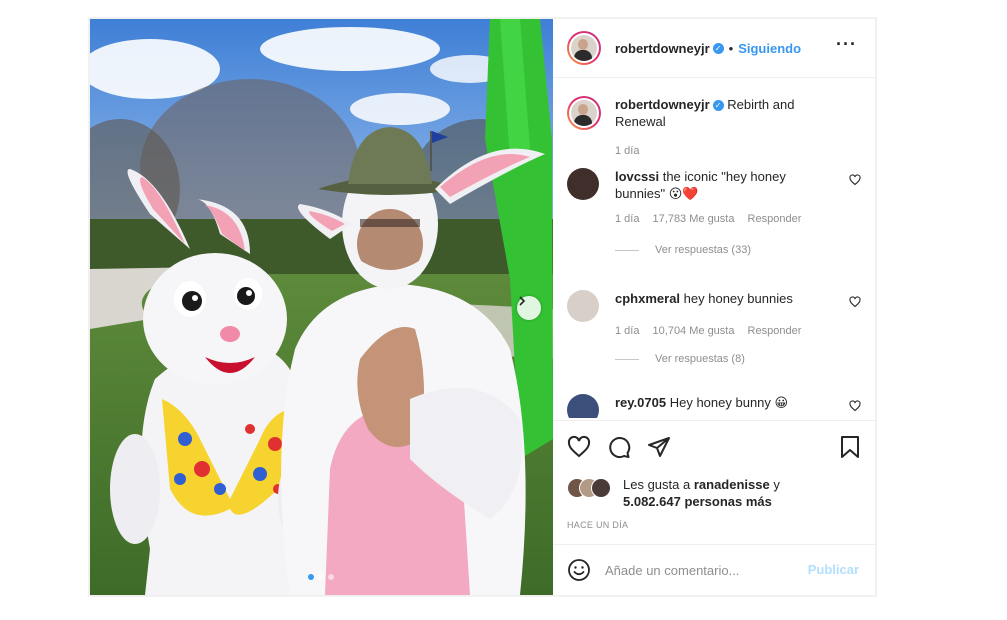 The height and width of the screenshot is (620, 1007). Describe the element at coordinates (705, 570) in the screenshot. I see `comment-input` at that location.